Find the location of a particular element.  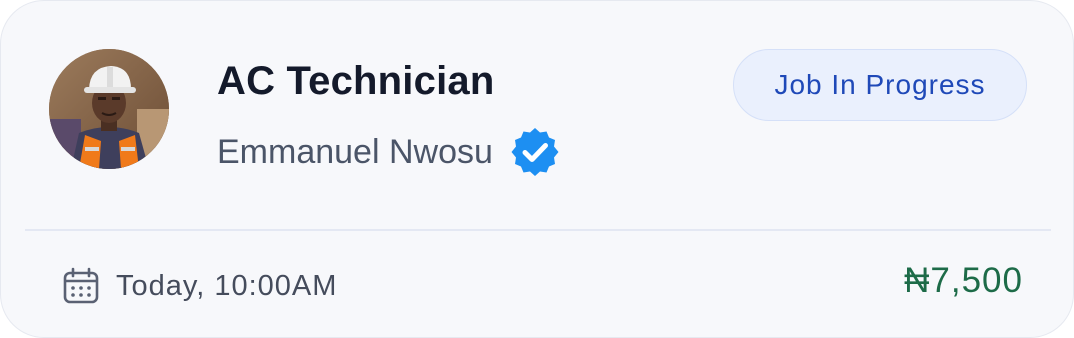

job-price: ₦7,500 is located at coordinates (963, 280).